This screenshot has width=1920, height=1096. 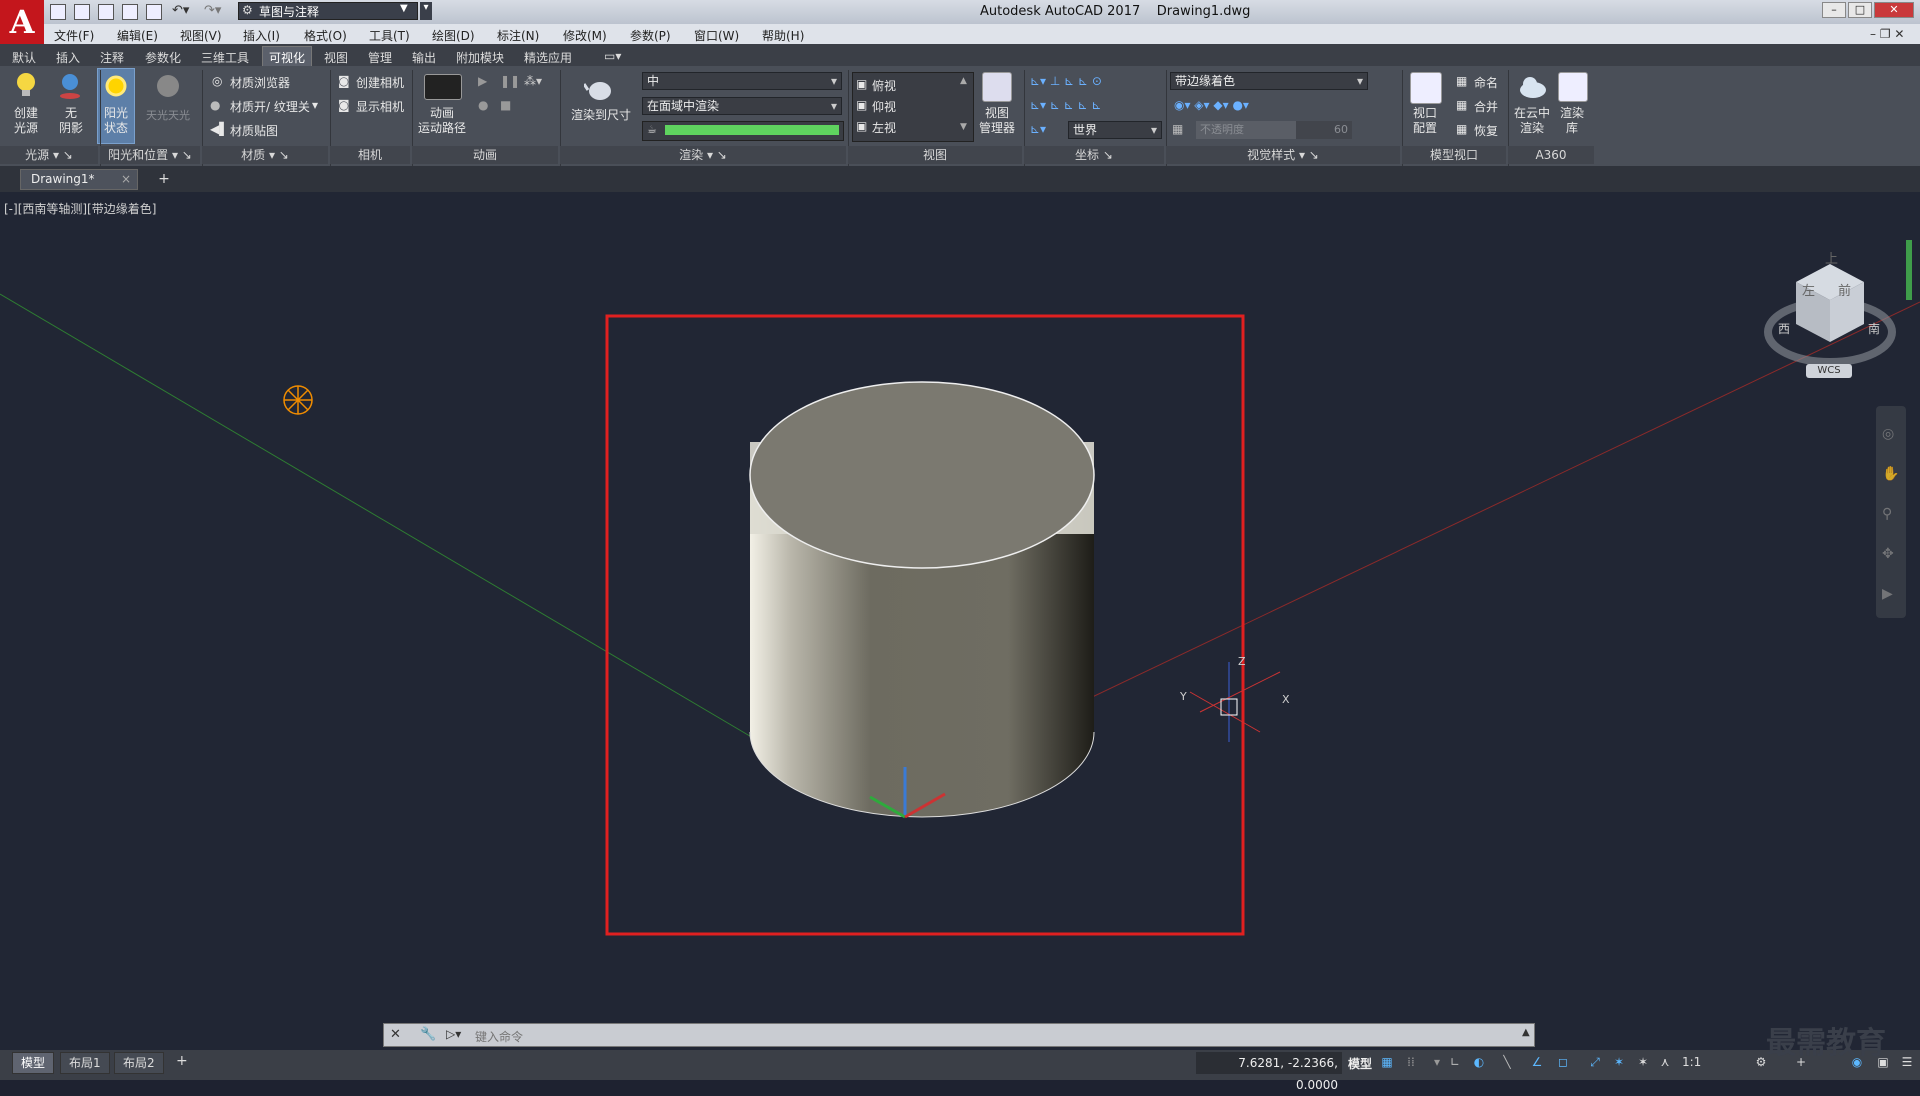 I want to click on open-file-icon, so click(x=82, y=12).